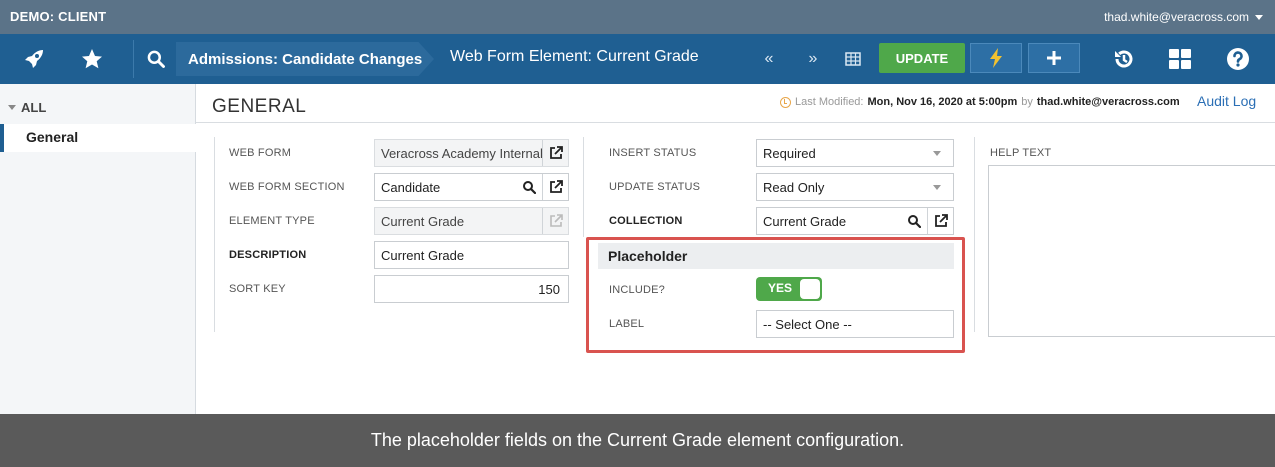  Describe the element at coordinates (58, 16) in the screenshot. I see `demo-label: DEMO: CLIENT` at that location.